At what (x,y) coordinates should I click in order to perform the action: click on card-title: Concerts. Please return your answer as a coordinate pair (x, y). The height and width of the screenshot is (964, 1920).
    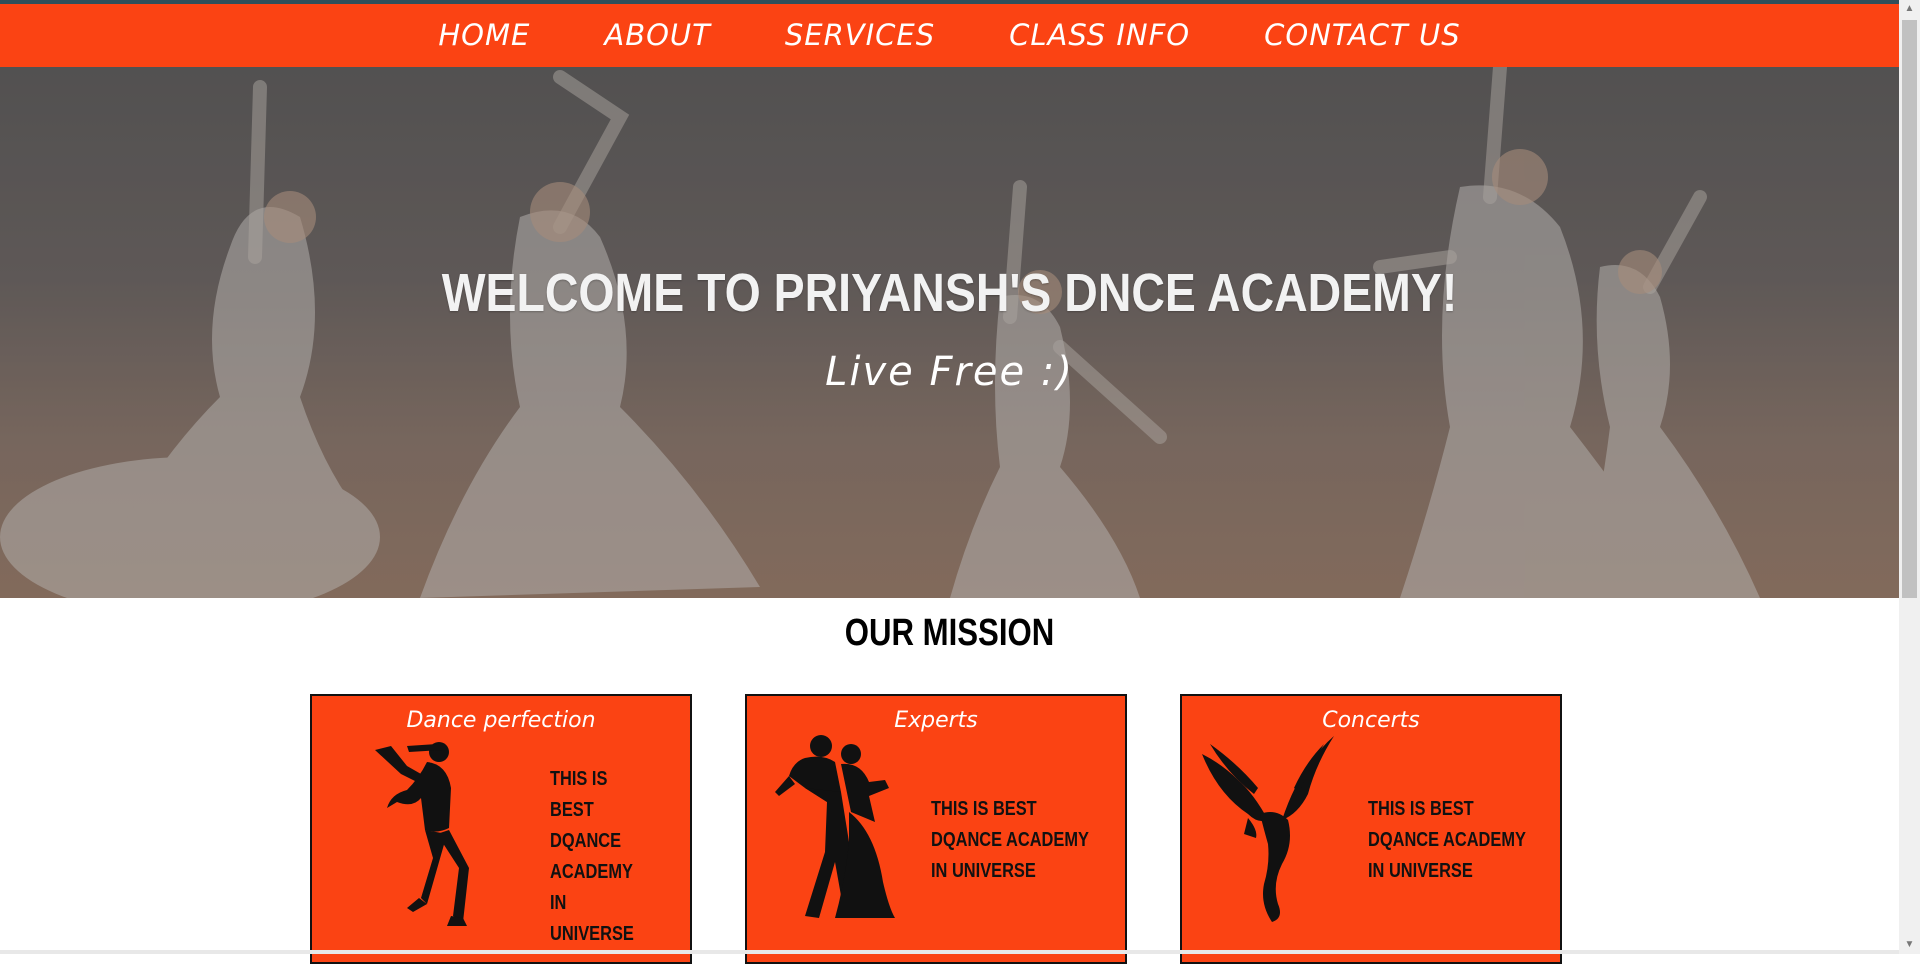
    Looking at the image, I should click on (1371, 720).